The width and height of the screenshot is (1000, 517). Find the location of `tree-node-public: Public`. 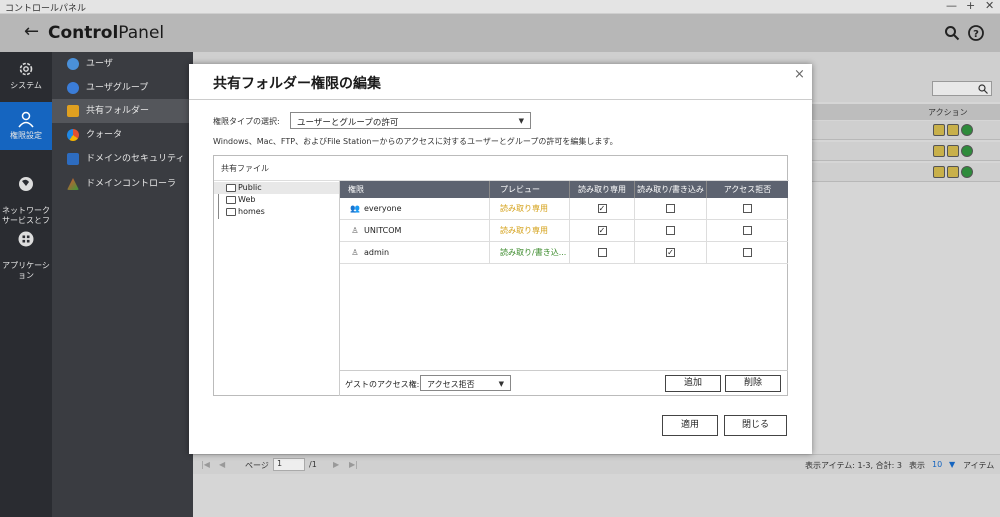

tree-node-public: Public is located at coordinates (276, 188).